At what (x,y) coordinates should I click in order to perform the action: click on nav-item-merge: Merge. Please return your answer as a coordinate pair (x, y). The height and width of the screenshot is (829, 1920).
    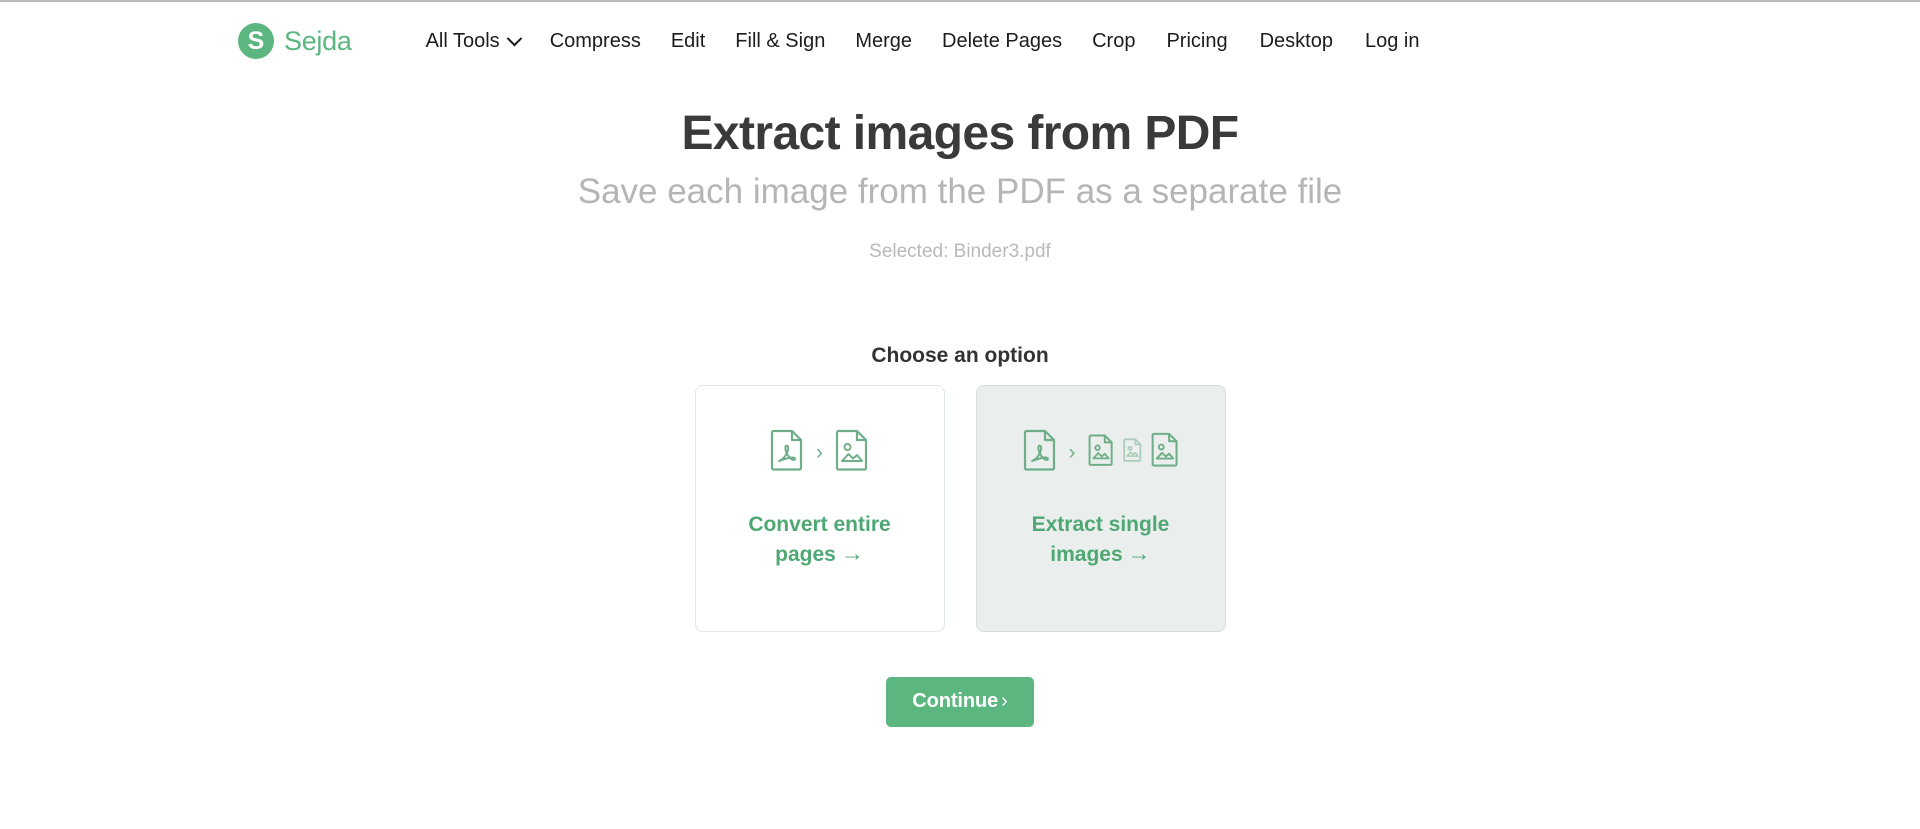
    Looking at the image, I should click on (883, 41).